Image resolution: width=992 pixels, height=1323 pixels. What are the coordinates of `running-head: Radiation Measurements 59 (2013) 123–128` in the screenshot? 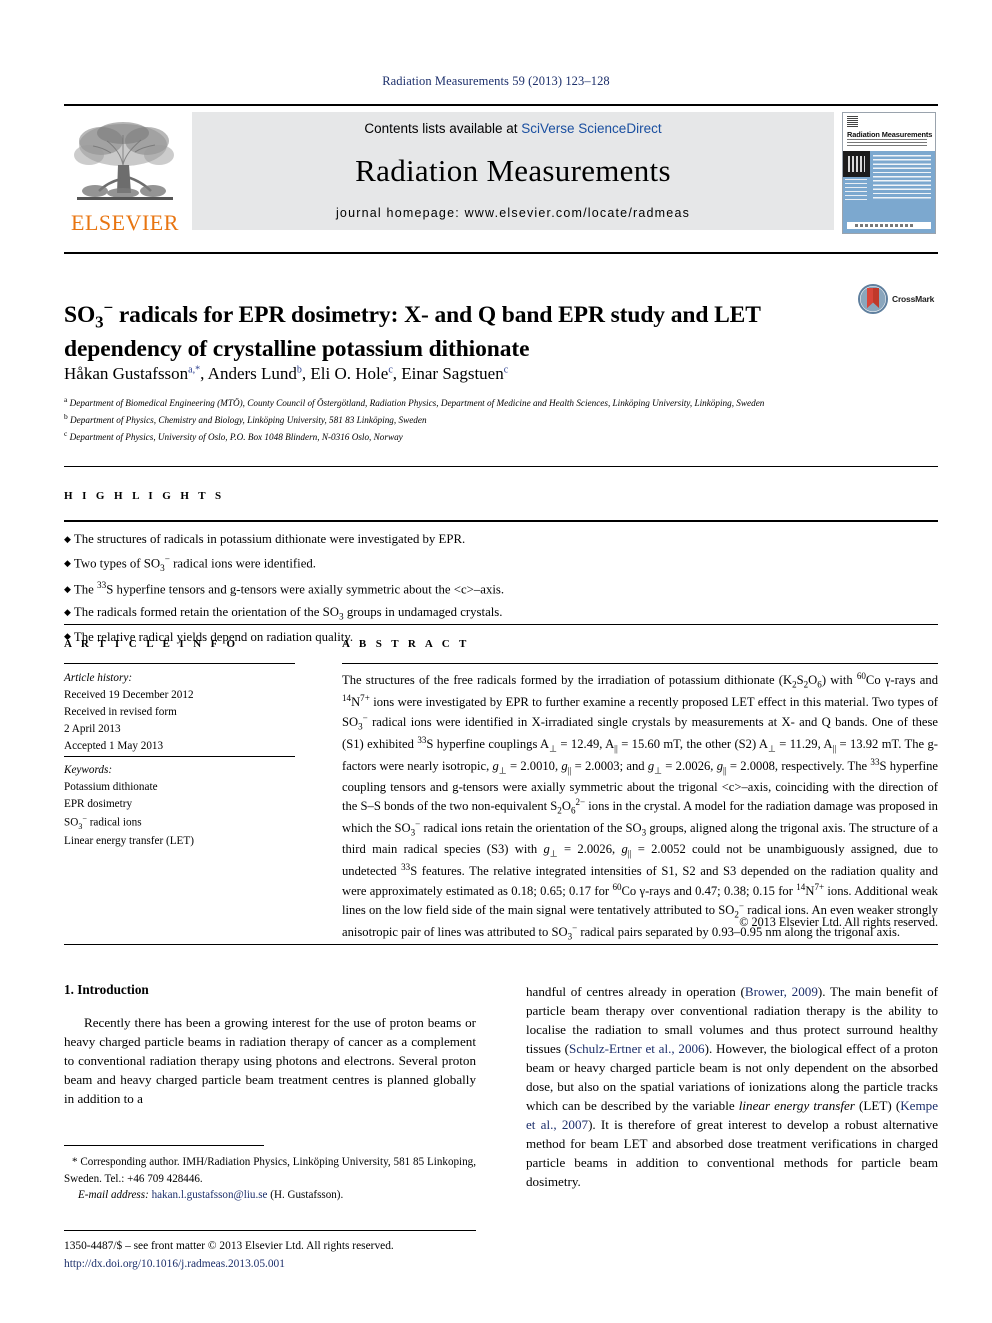 It's located at (496, 81).